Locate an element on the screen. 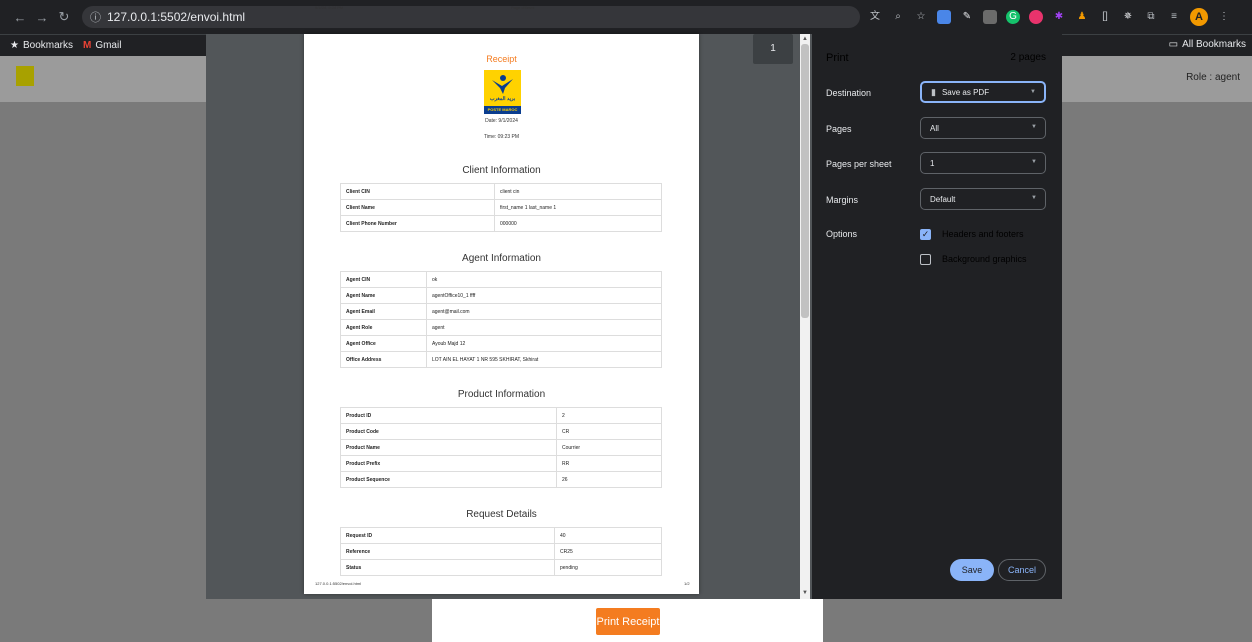  table-row: Client Name first_name 1 last_name 1 is located at coordinates (501, 207).